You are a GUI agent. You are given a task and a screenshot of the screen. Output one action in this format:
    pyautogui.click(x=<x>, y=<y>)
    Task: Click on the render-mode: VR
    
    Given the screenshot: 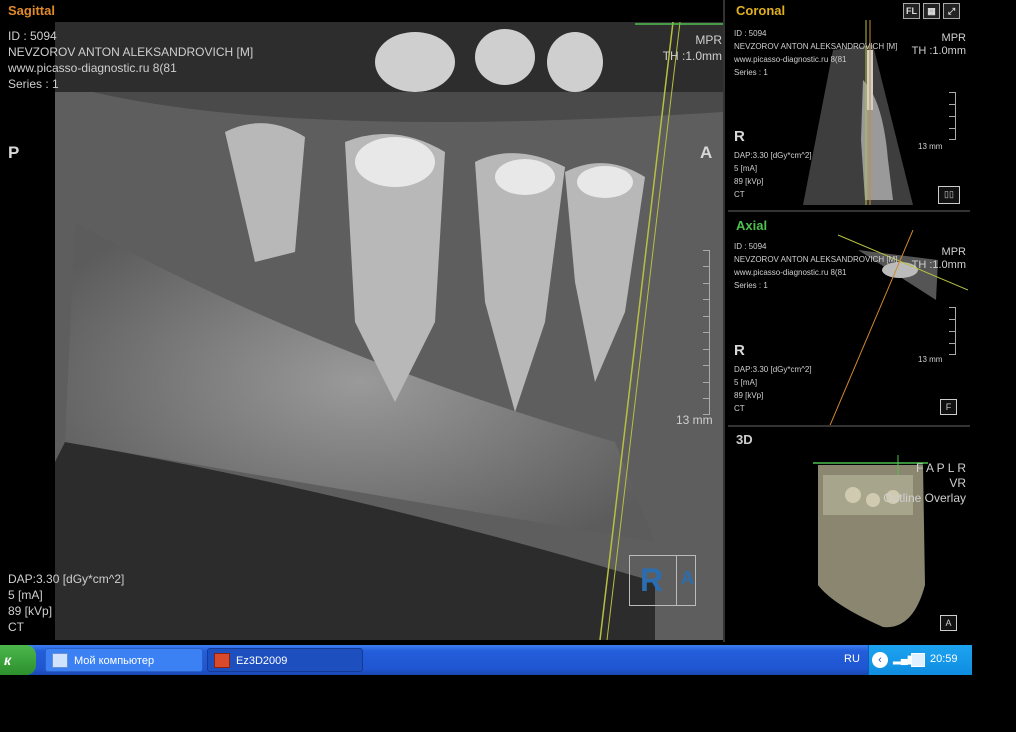 What is the action you would take?
    pyautogui.click(x=957, y=483)
    